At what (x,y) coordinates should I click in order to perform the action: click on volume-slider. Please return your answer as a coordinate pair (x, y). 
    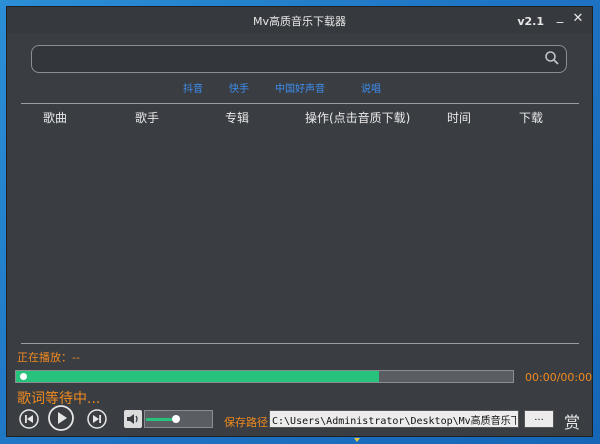
    Looking at the image, I should click on (178, 419).